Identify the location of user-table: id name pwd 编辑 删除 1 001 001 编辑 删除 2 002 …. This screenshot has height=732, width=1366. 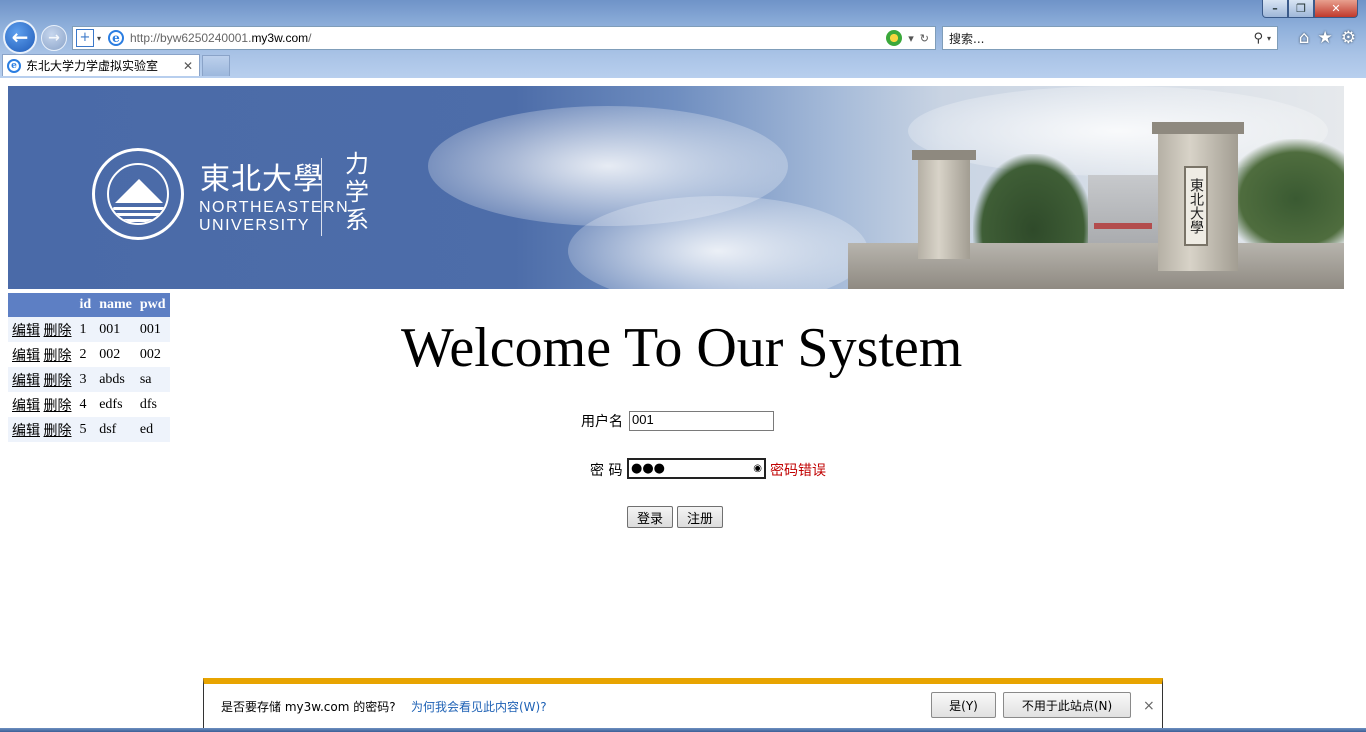
(89, 367).